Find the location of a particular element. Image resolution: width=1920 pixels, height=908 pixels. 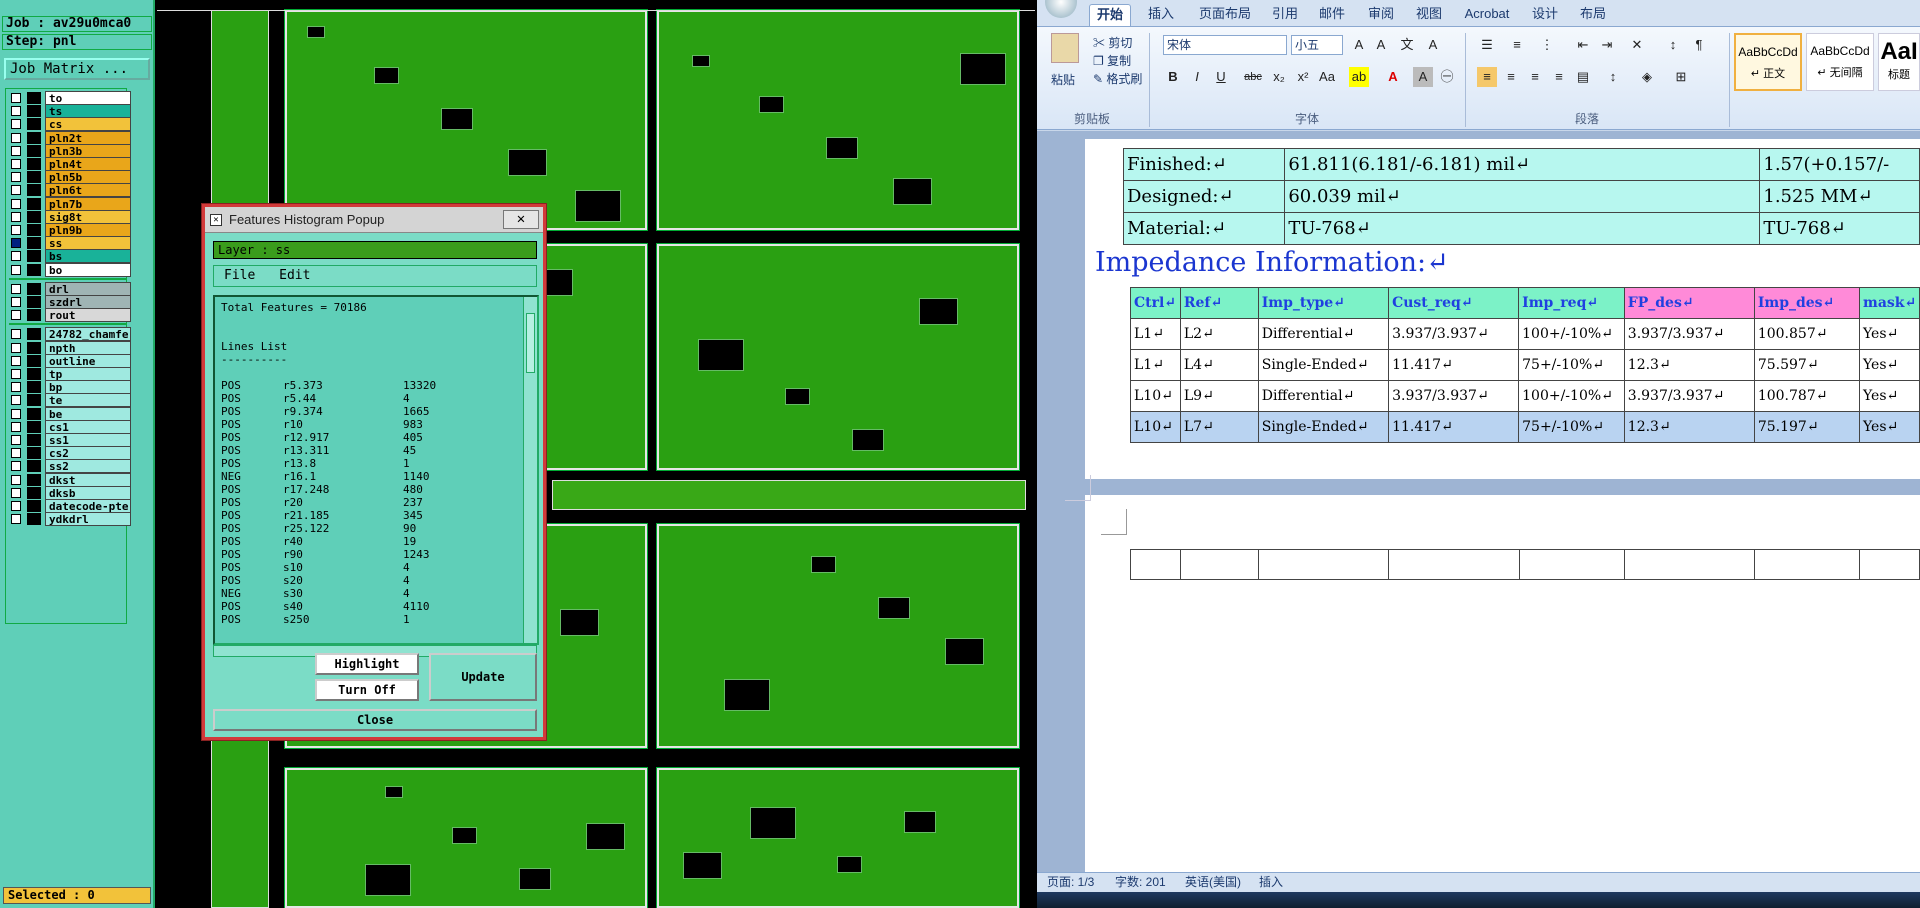

layer-row: te is located at coordinates (70, 400).